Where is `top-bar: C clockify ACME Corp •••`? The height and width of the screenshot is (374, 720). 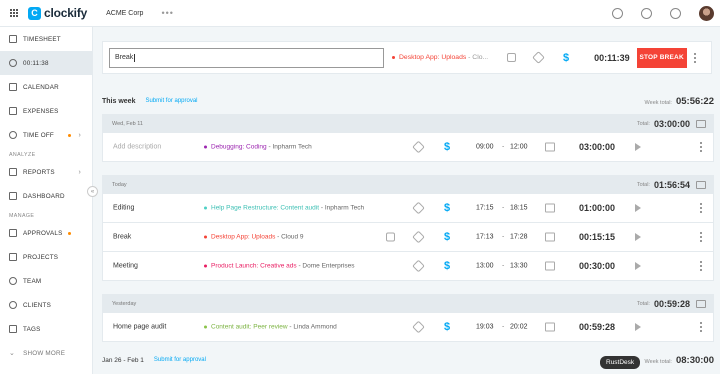
top-bar: C clockify ACME Corp ••• is located at coordinates (360, 13).